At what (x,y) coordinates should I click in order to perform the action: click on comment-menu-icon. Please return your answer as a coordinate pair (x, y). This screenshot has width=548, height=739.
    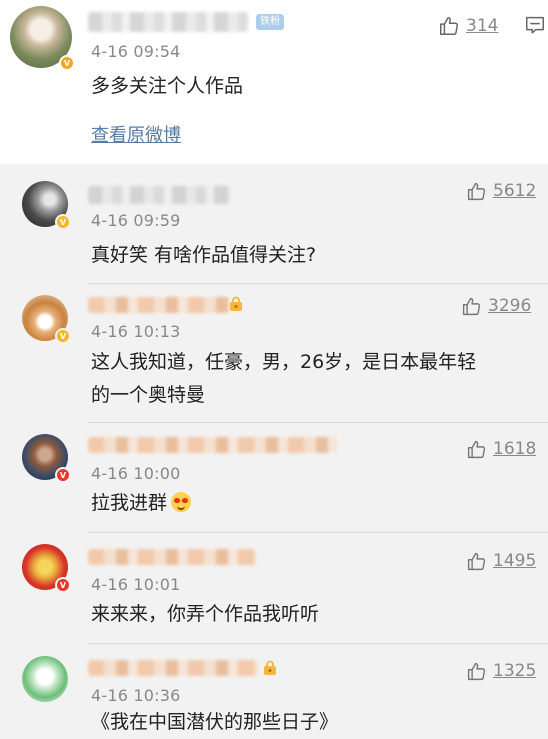
    Looking at the image, I should click on (535, 25).